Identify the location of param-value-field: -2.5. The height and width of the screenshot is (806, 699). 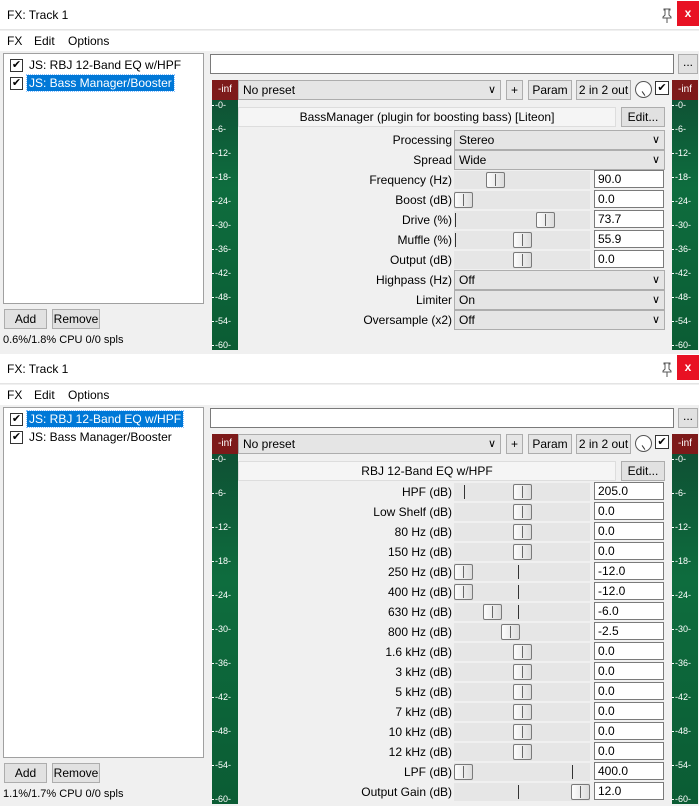
(629, 631).